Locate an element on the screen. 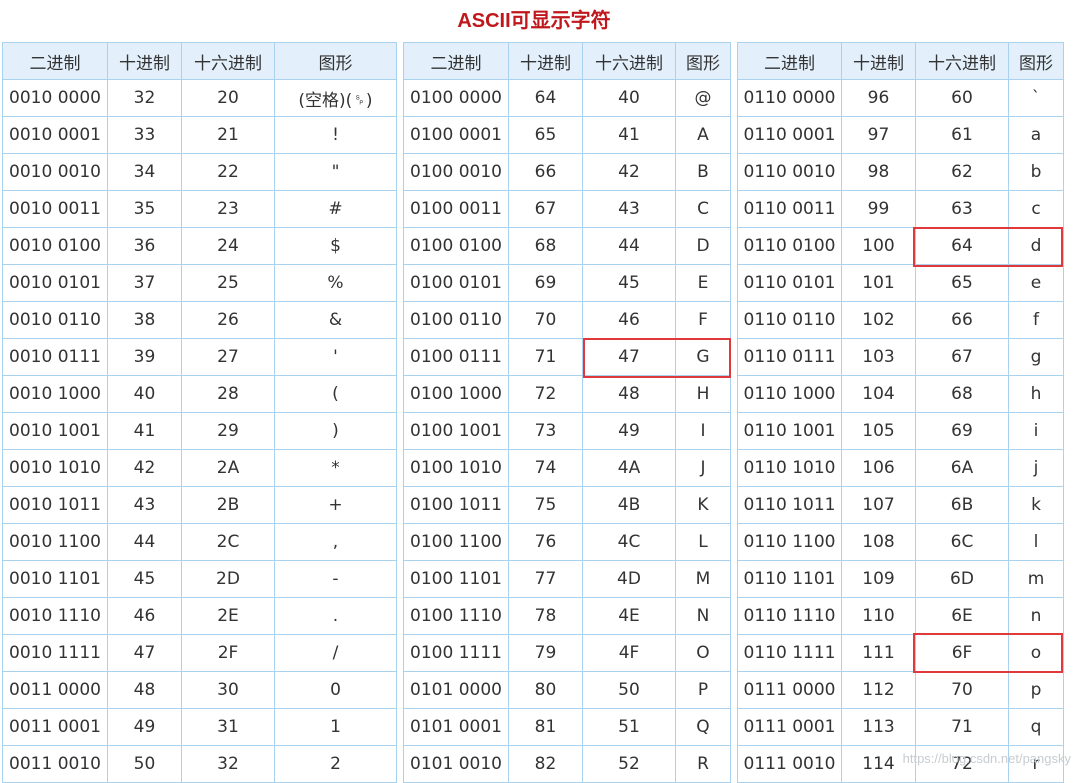 The width and height of the screenshot is (1081, 783). binary-cell: 0100 0010 is located at coordinates (456, 172).